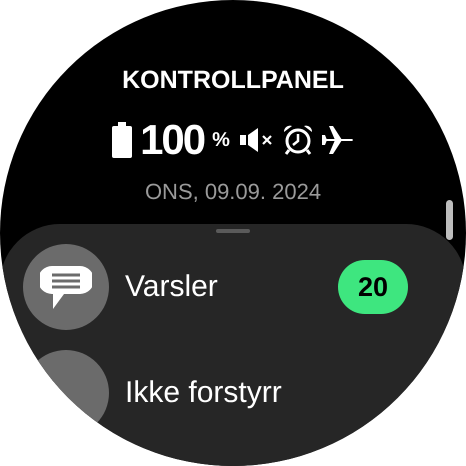 This screenshot has width=466, height=466. I want to click on mute-icon, so click(257, 140).